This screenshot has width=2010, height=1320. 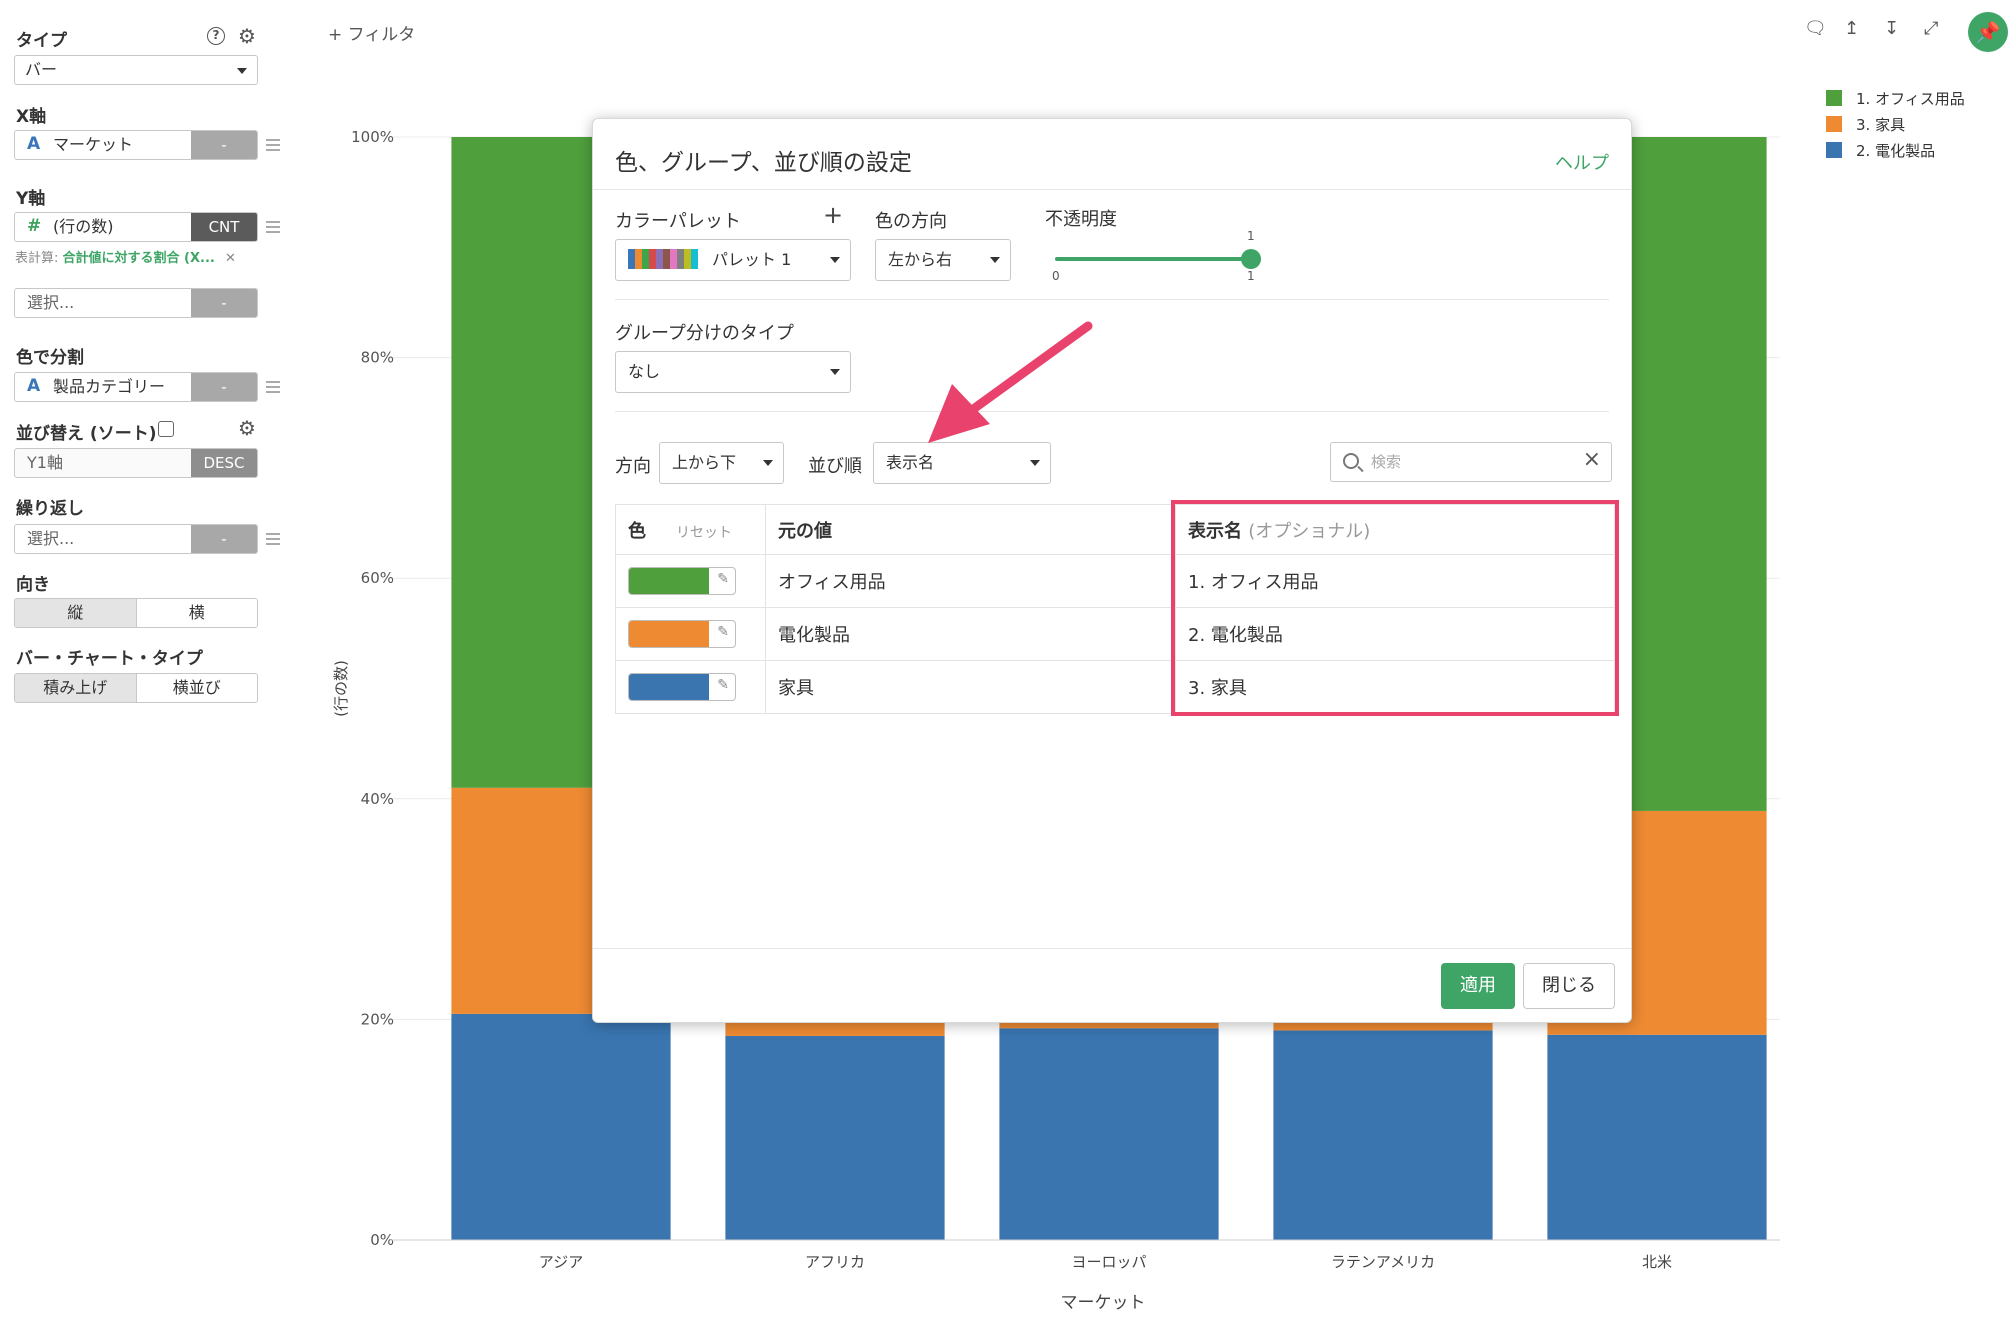 What do you see at coordinates (1030, 368) in the screenshot?
I see `arrow-shaft` at bounding box center [1030, 368].